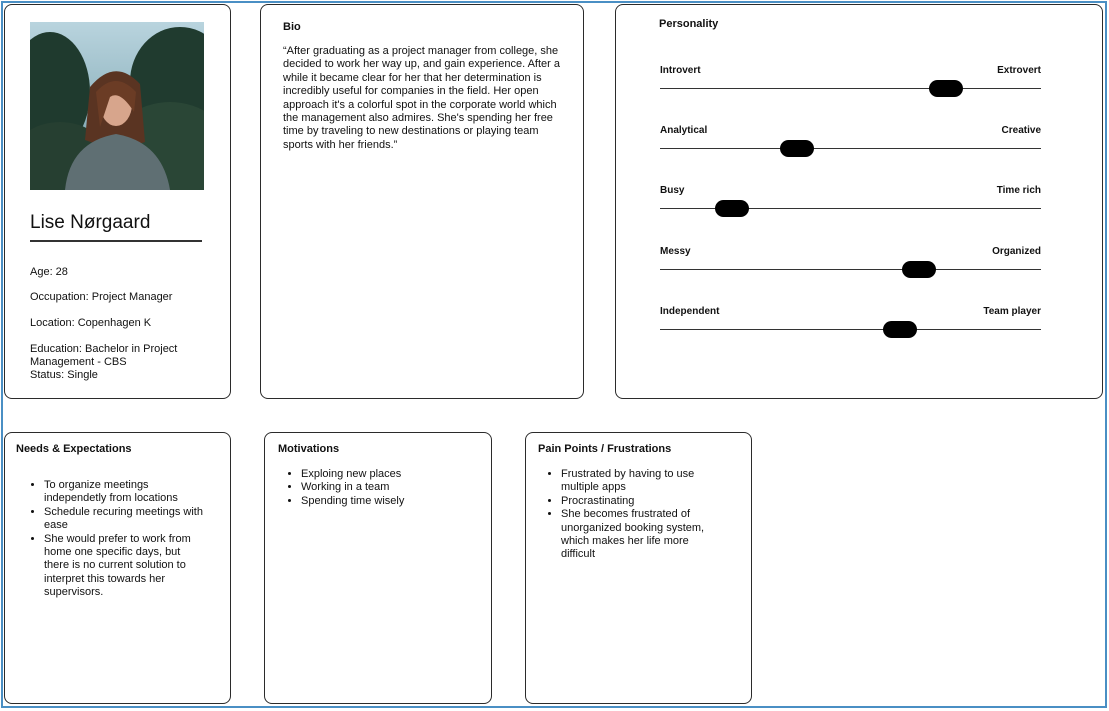  What do you see at coordinates (116, 227) in the screenshot?
I see `persona-name: Lise Nørgaard` at bounding box center [116, 227].